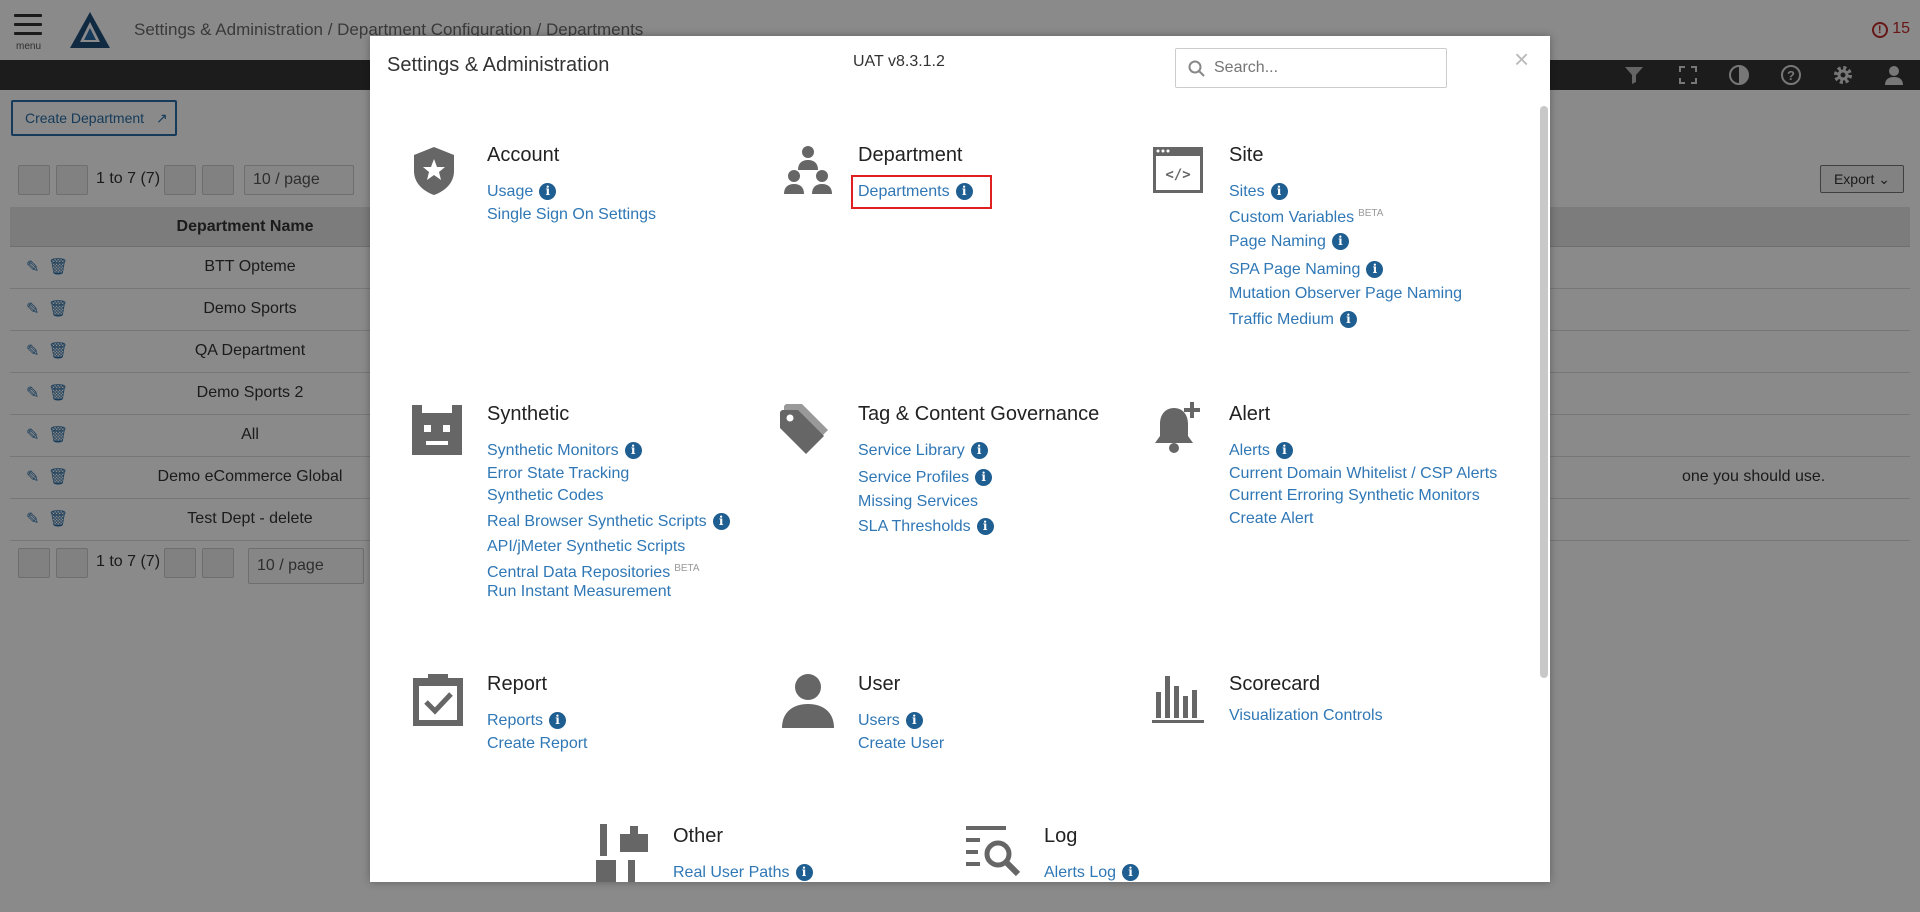  Describe the element at coordinates (523, 155) in the screenshot. I see `section-account-title: Account` at that location.